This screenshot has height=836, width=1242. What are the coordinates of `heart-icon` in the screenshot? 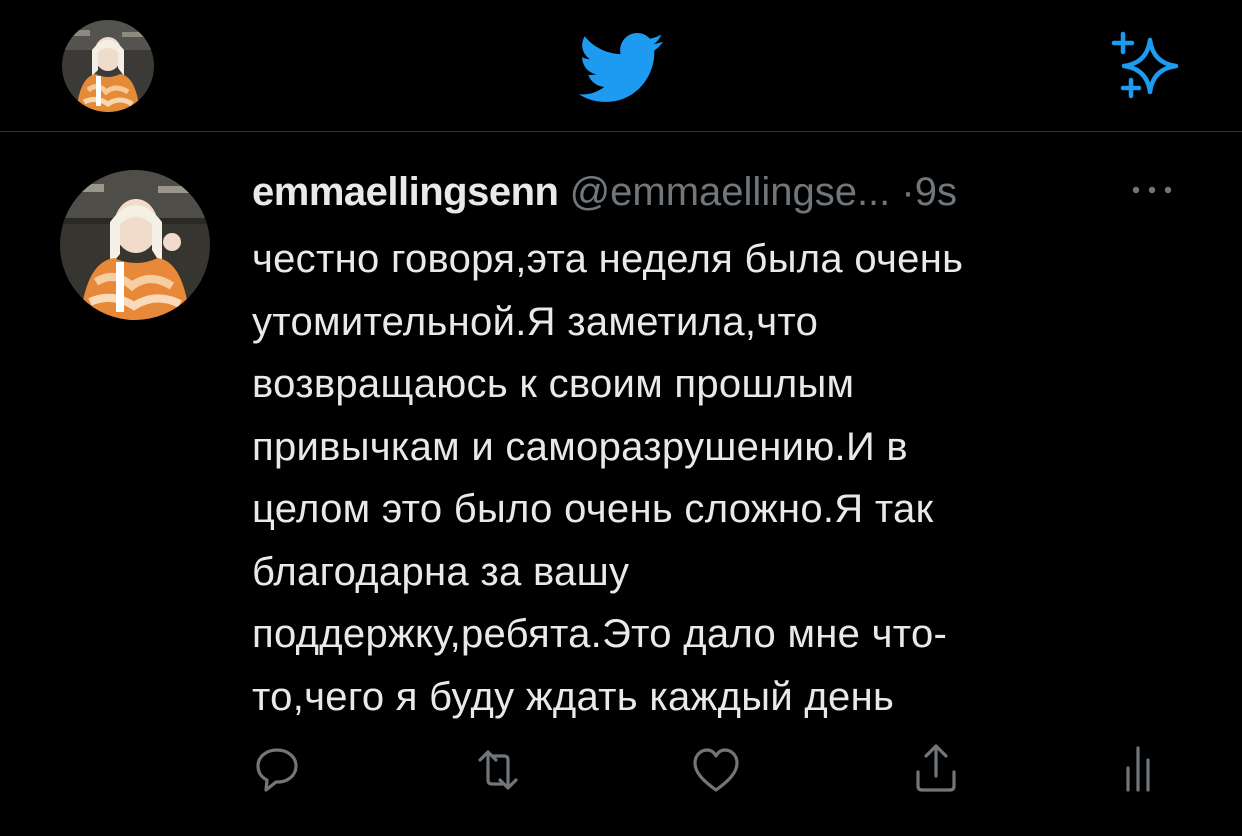 It's located at (716, 770).